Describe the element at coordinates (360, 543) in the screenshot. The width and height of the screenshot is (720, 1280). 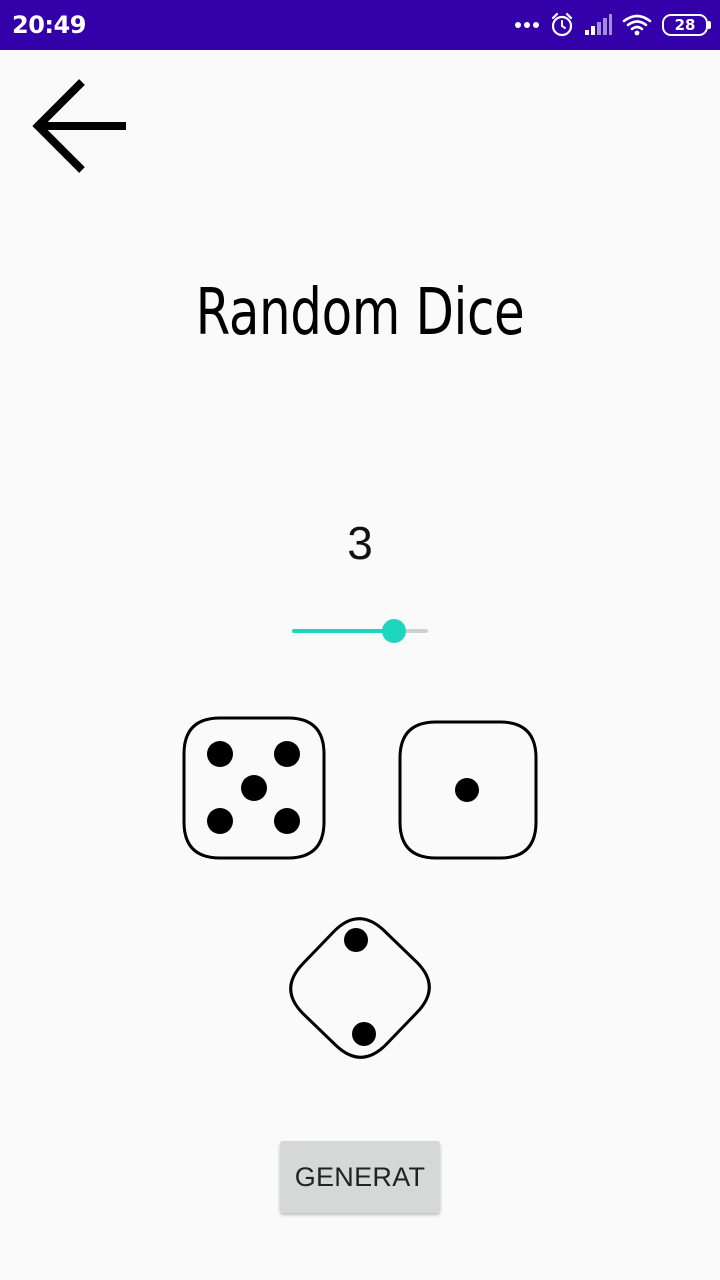
I see `dice-count-value: 3` at that location.